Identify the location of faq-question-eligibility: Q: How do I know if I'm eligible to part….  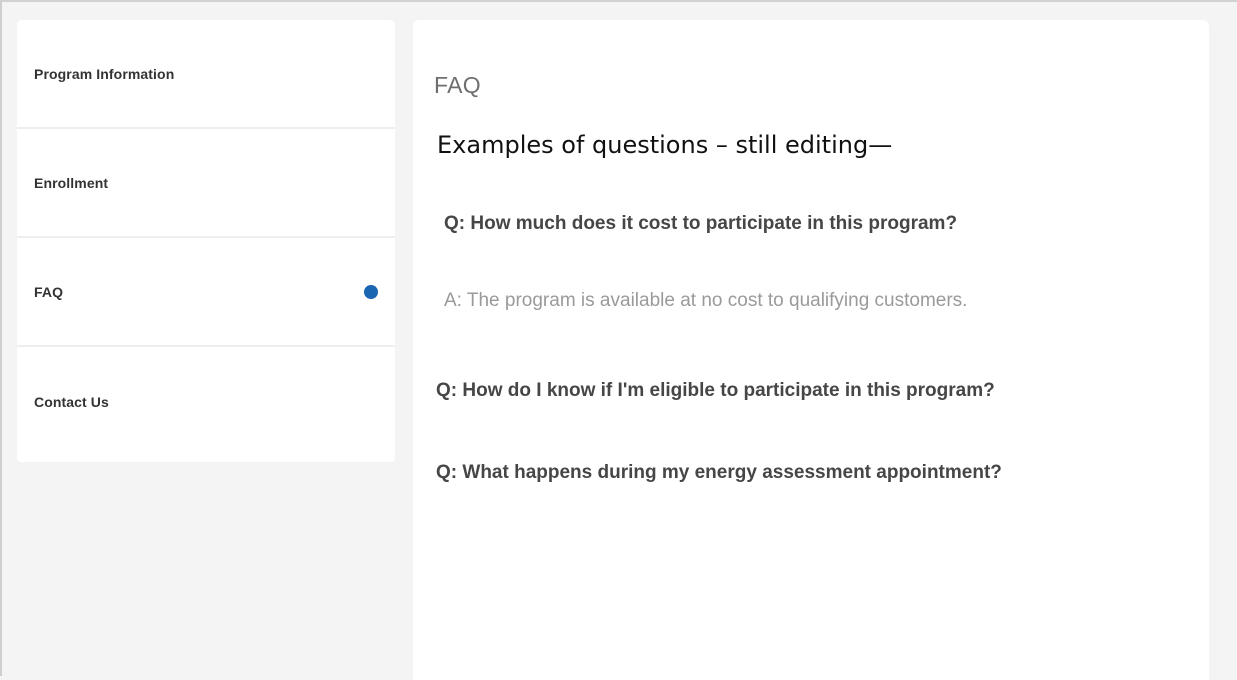
(715, 391).